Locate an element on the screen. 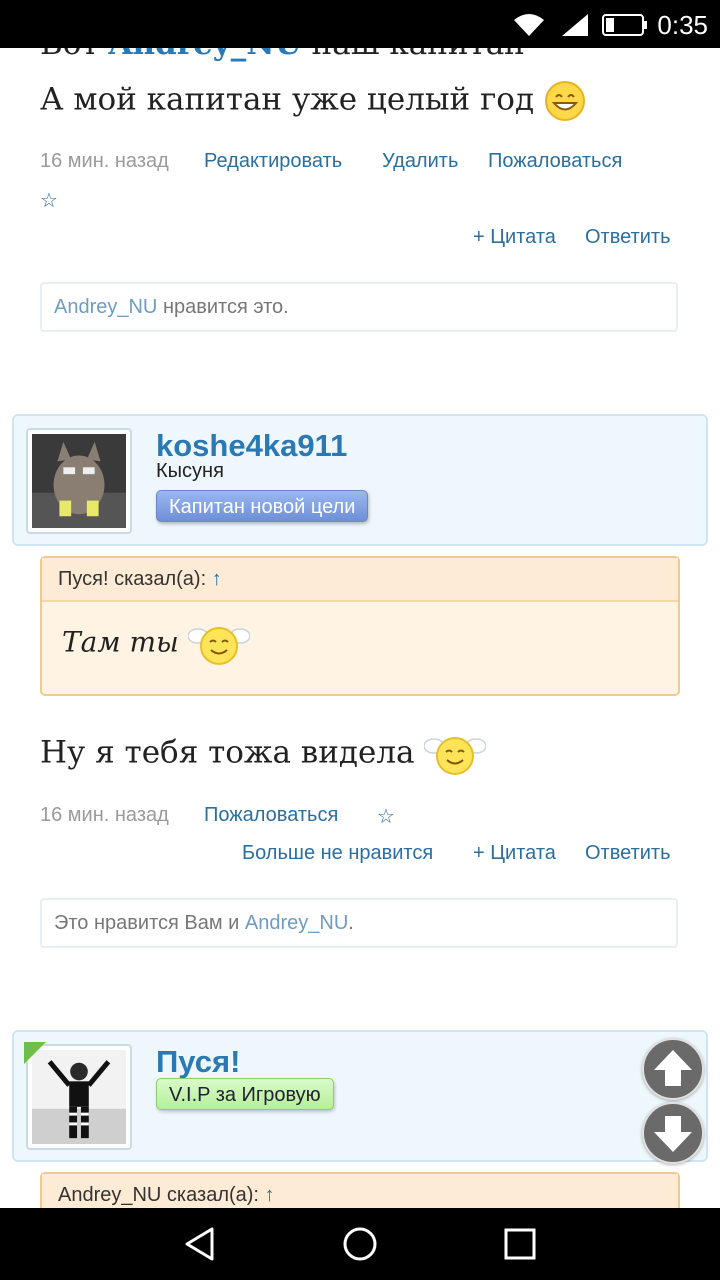 Image resolution: width=720 pixels, height=1280 pixels. username-link: koshe4ka911 is located at coordinates (251, 446).